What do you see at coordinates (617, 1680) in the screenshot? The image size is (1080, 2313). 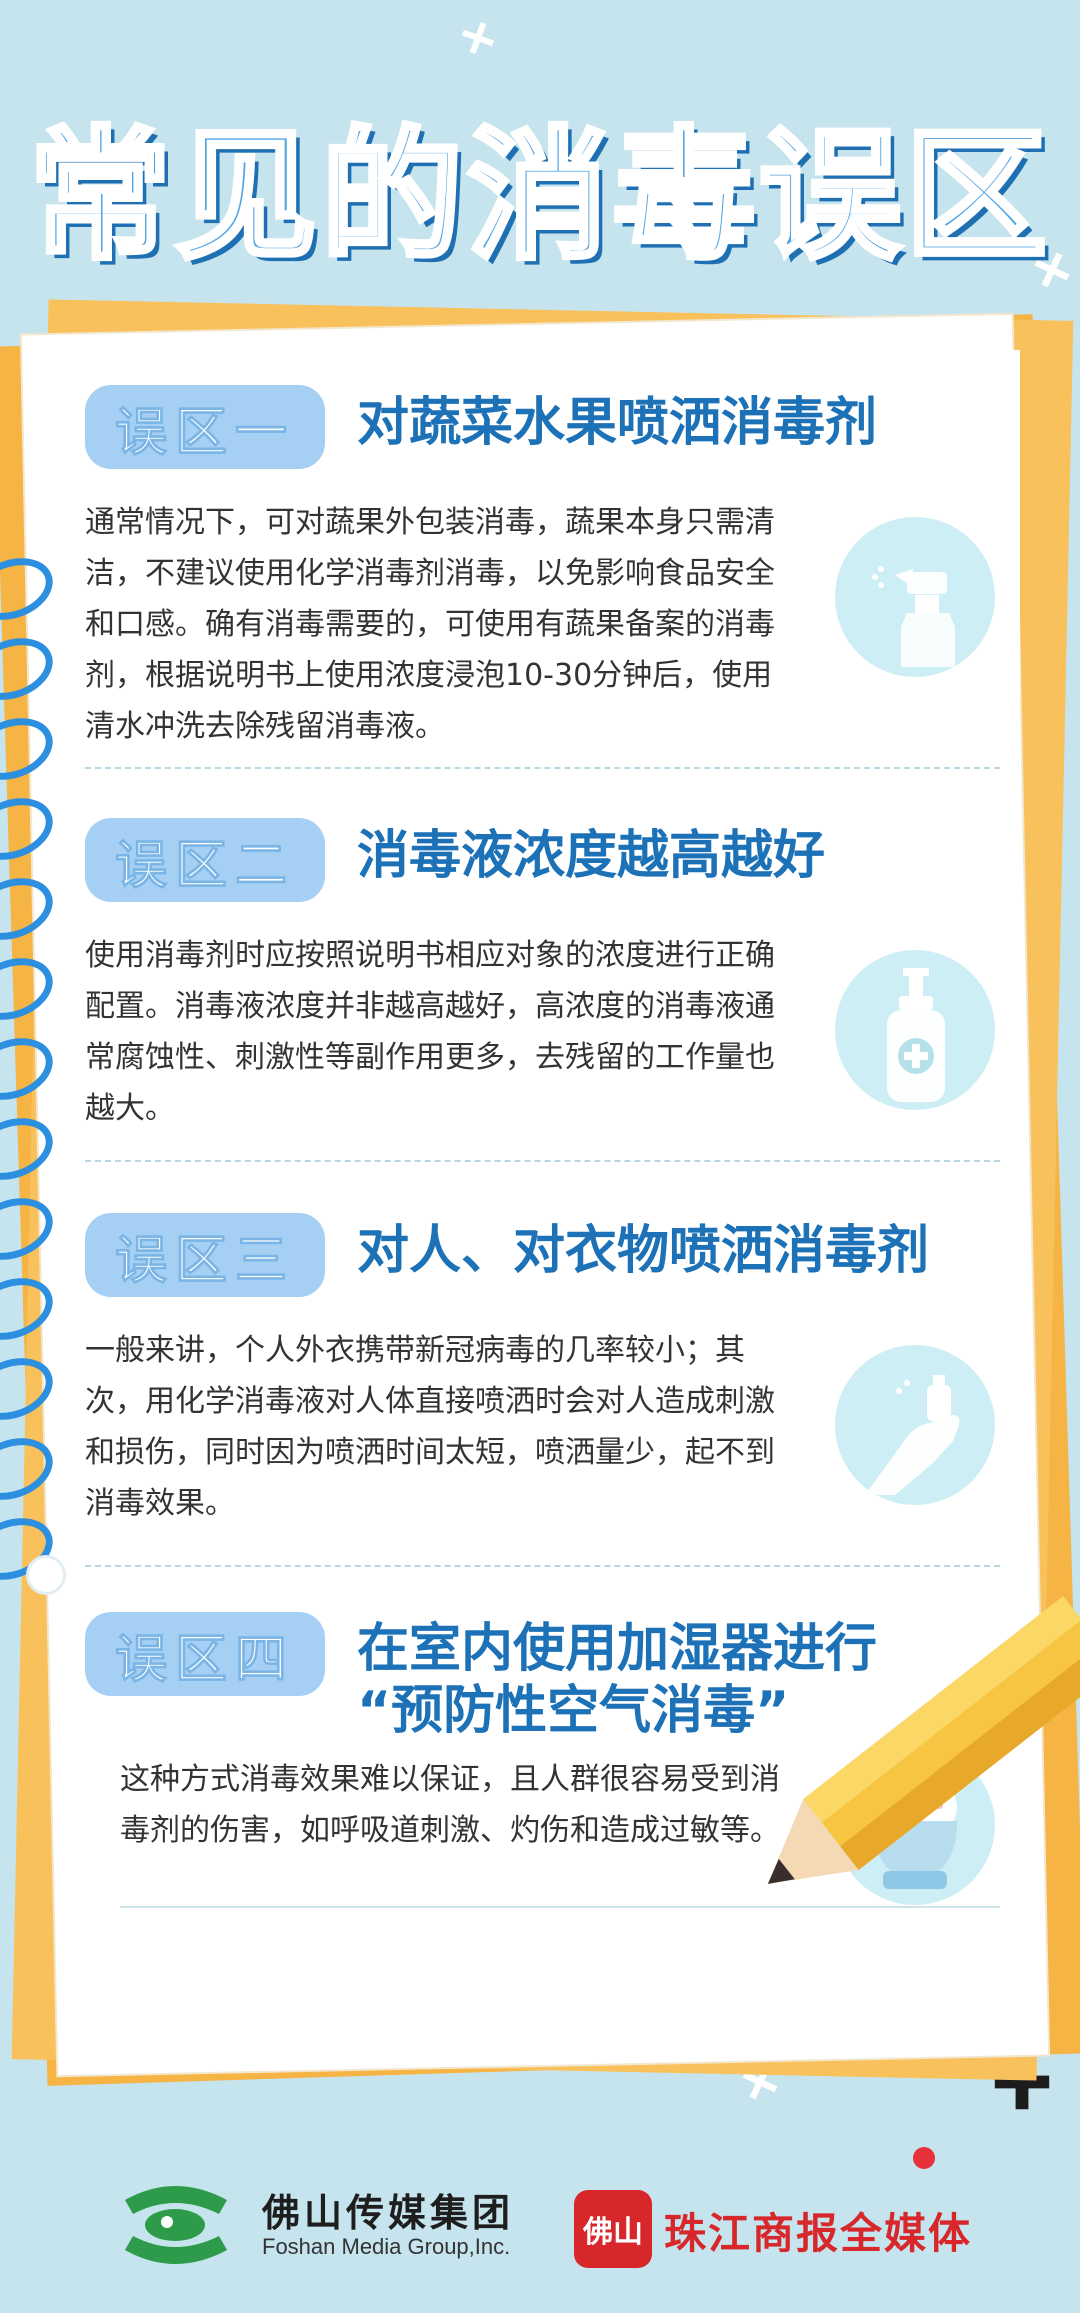 I see `section-heading: 在室内使用加湿器进行 “预防性空气消毒”` at bounding box center [617, 1680].